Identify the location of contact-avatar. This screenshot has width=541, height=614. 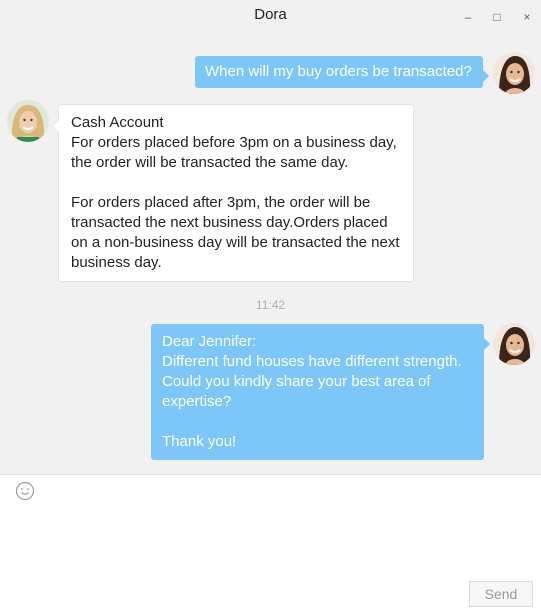
(28, 121).